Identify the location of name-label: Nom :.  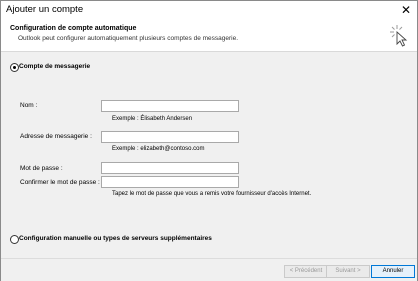
(29, 105).